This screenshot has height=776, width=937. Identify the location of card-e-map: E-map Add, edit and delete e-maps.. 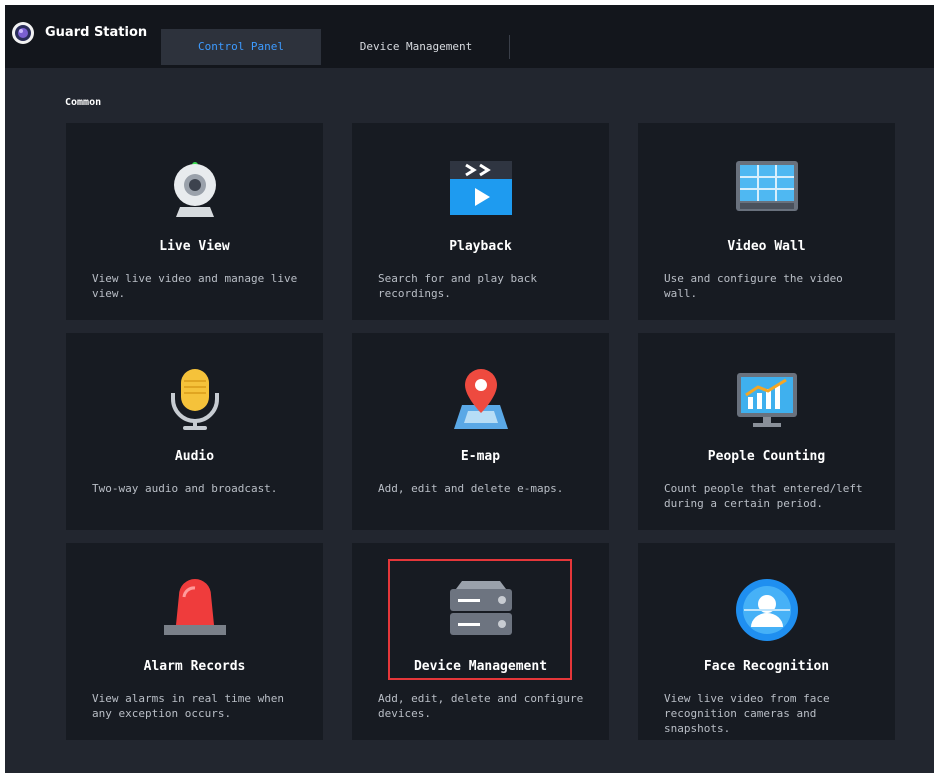
(480, 431).